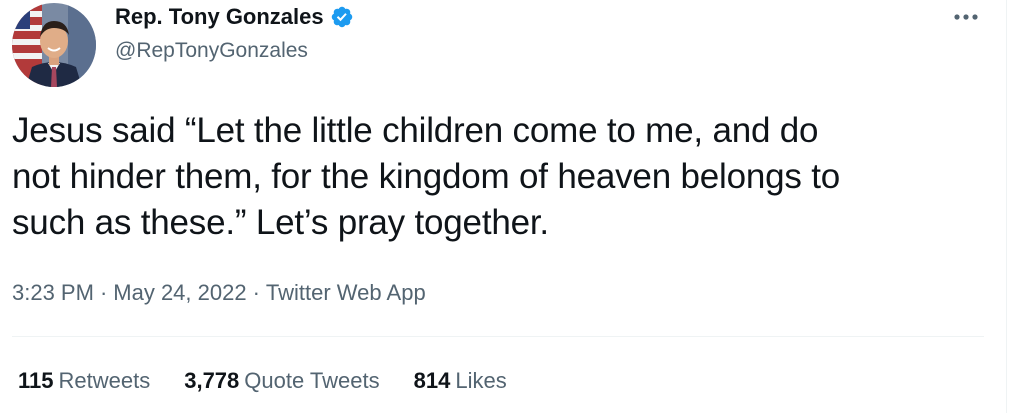  I want to click on author-display-name: Rep. Tony Gonzales, so click(219, 17).